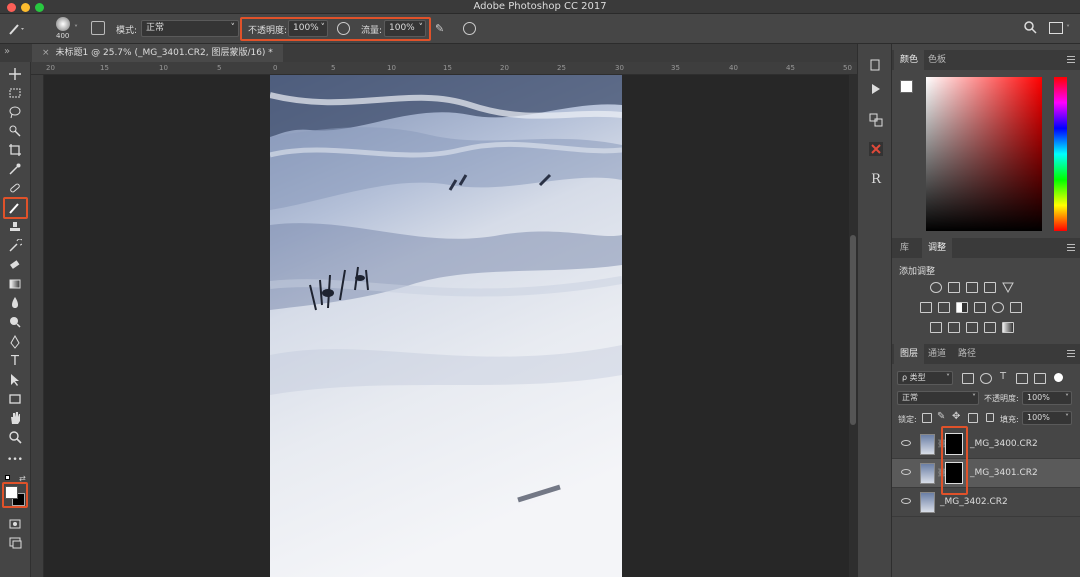 The height and width of the screenshot is (577, 1080). What do you see at coordinates (1056, 28) in the screenshot?
I see `workspace-icon` at bounding box center [1056, 28].